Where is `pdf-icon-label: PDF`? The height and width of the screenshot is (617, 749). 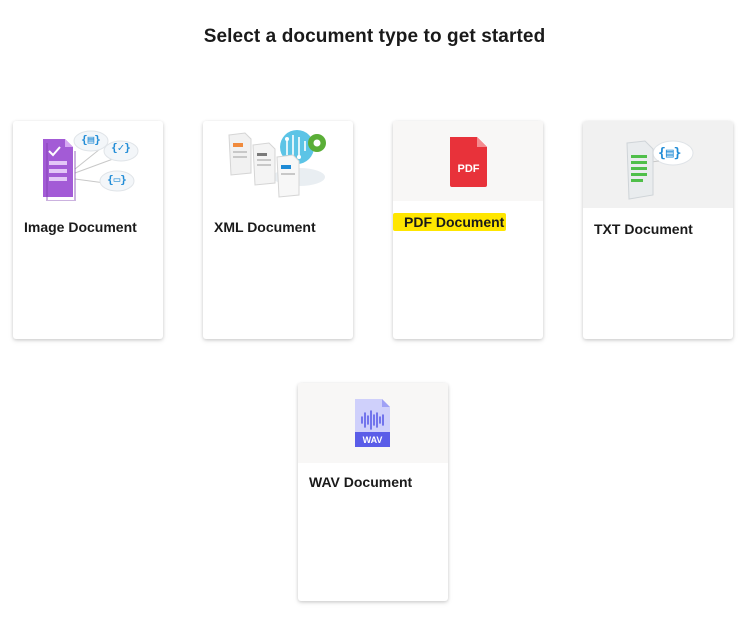
pdf-icon-label: PDF is located at coordinates (469, 169).